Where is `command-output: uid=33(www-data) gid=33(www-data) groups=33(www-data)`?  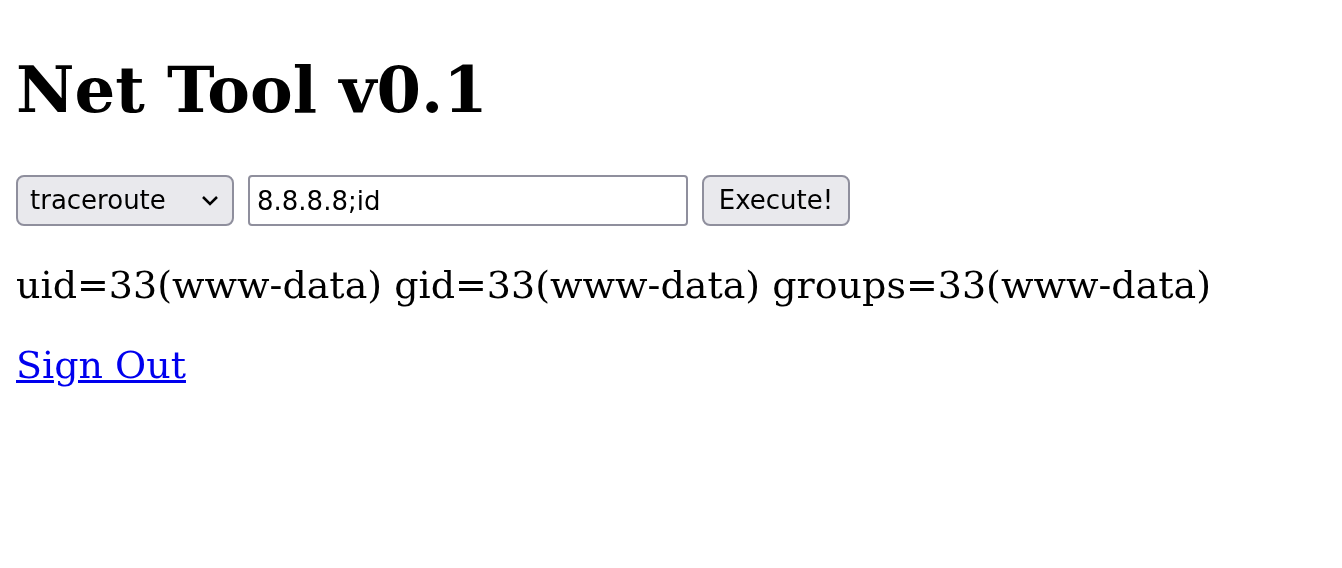
command-output: uid=33(www-data) gid=33(www-data) groups=33(www-data) is located at coordinates (614, 285).